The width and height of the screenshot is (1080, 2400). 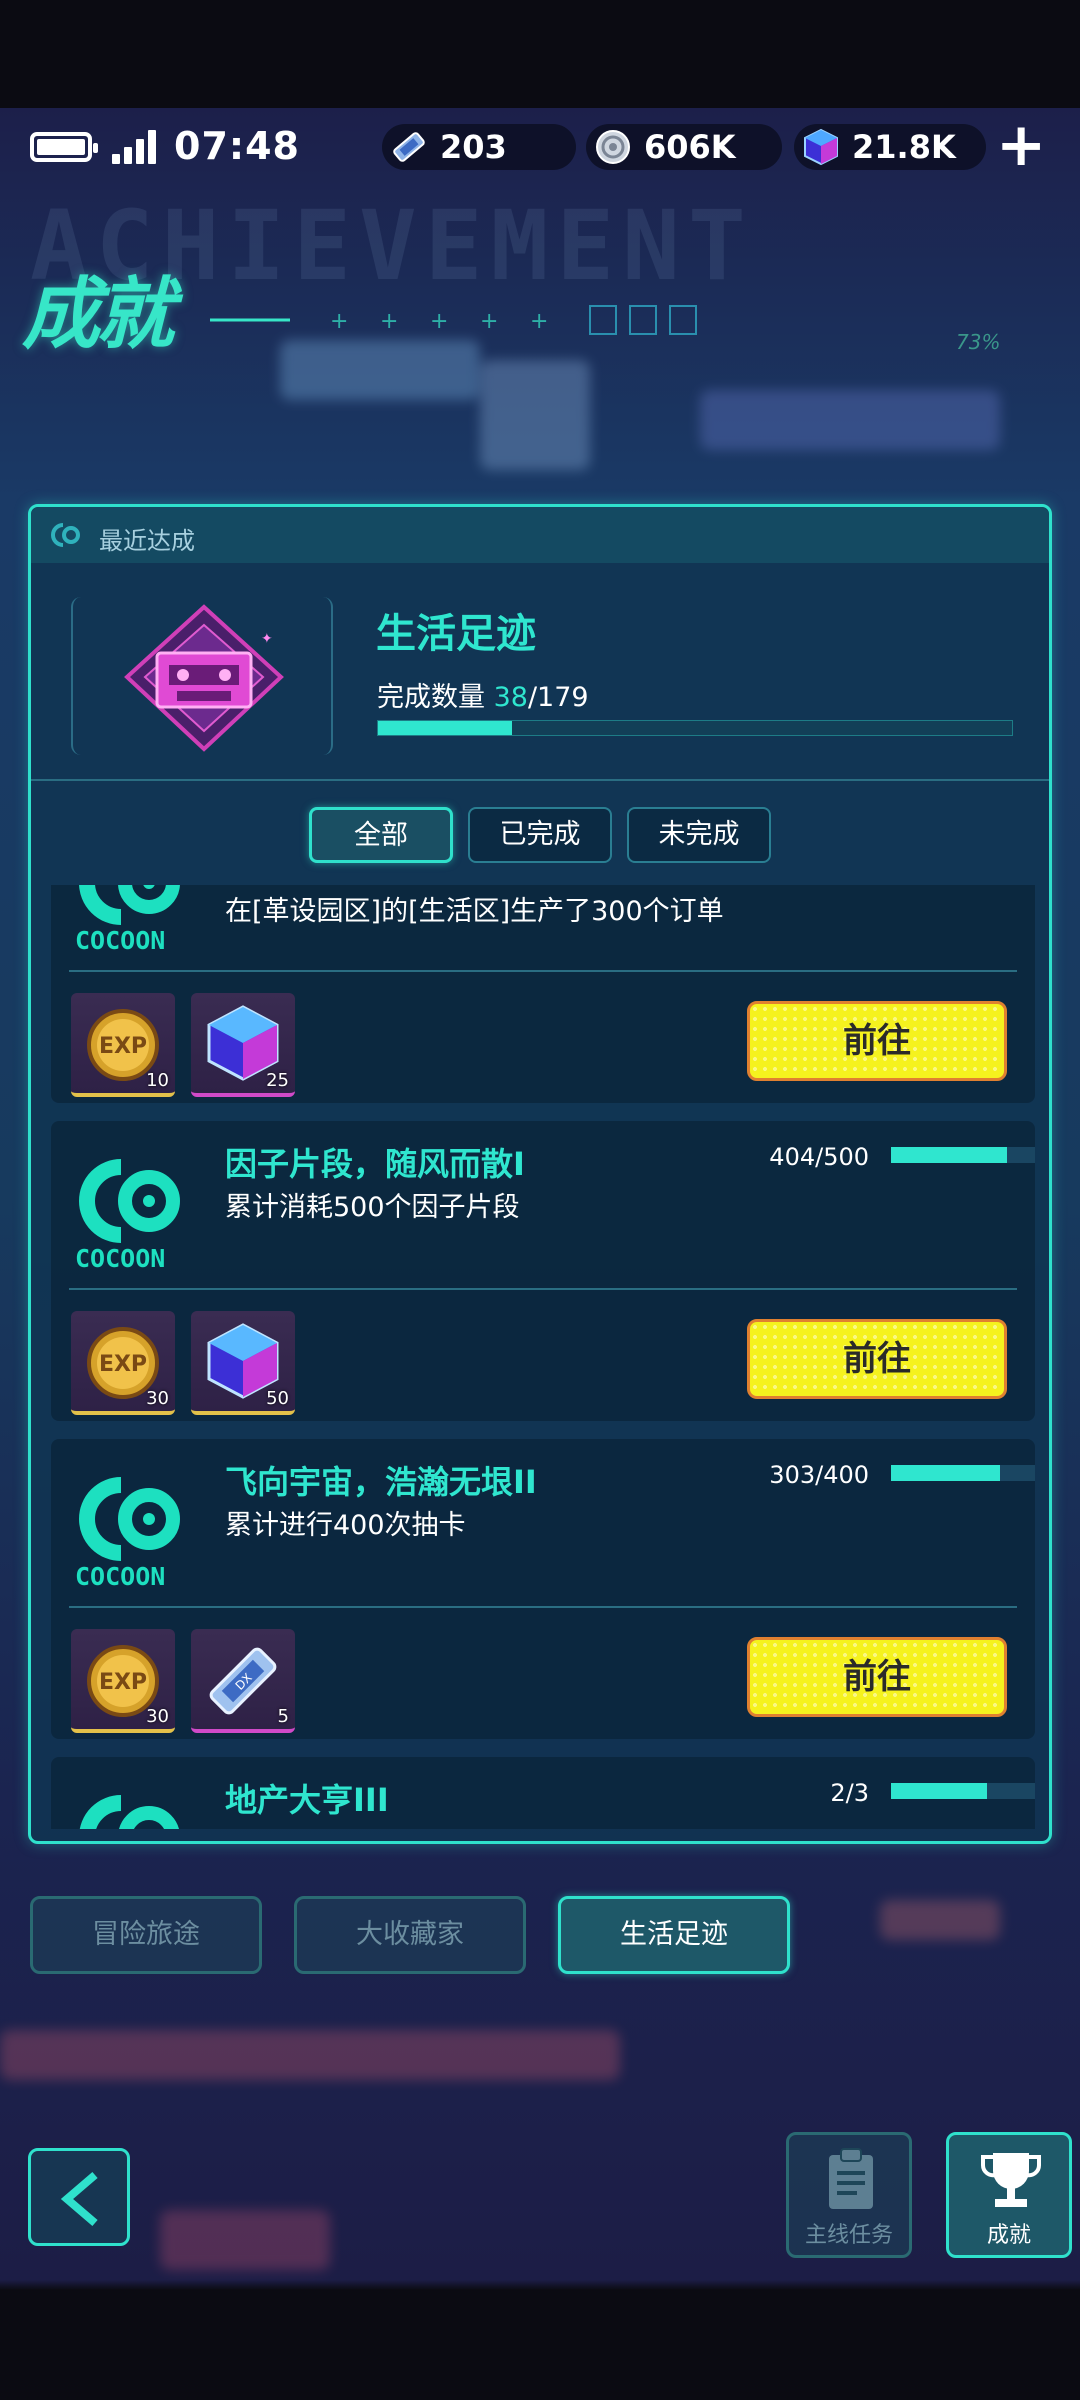 I want to click on status-time: 07:48, so click(x=237, y=146).